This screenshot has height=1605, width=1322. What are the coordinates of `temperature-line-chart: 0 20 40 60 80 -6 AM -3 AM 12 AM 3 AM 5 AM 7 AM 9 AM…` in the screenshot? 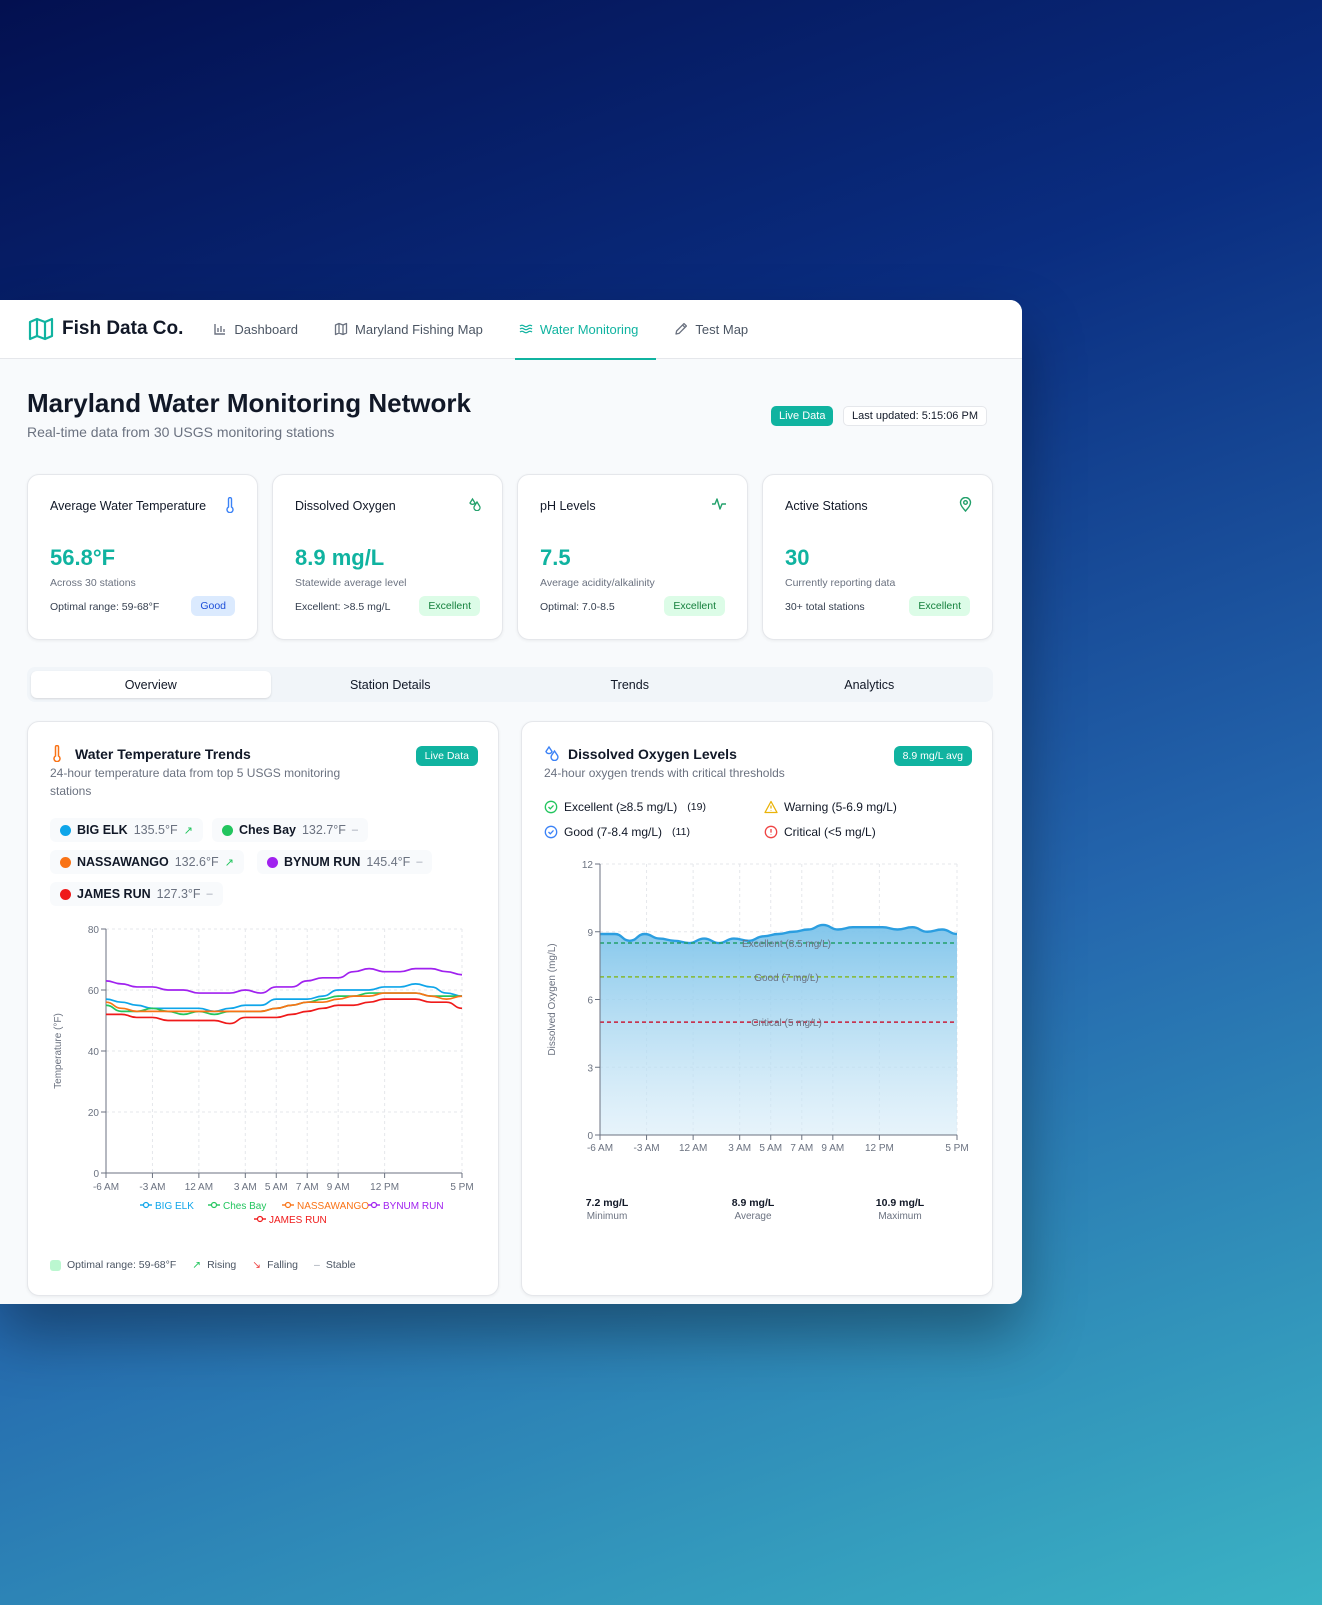 It's located at (263, 1075).